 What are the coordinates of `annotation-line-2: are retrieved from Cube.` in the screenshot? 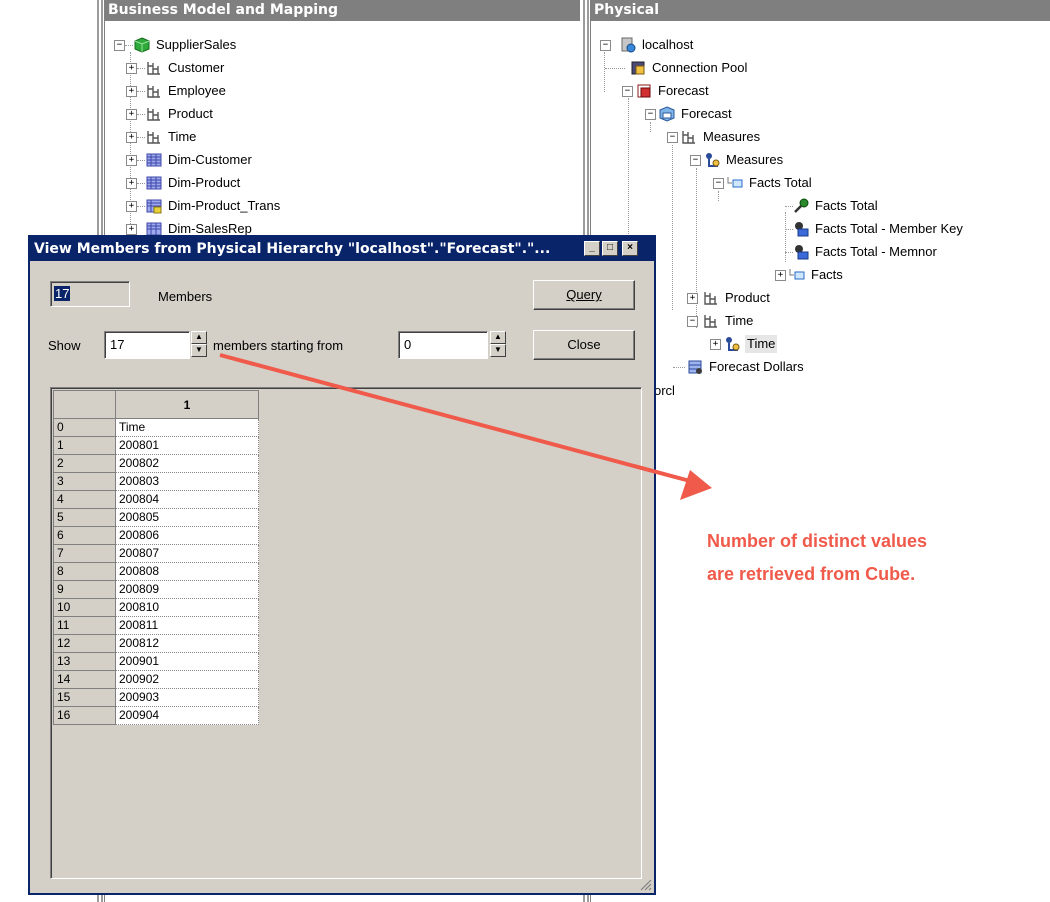 It's located at (811, 574).